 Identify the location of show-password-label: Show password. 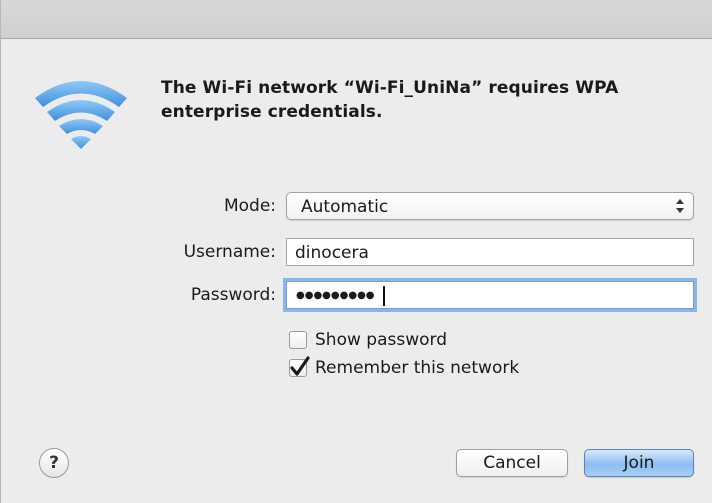
(381, 340).